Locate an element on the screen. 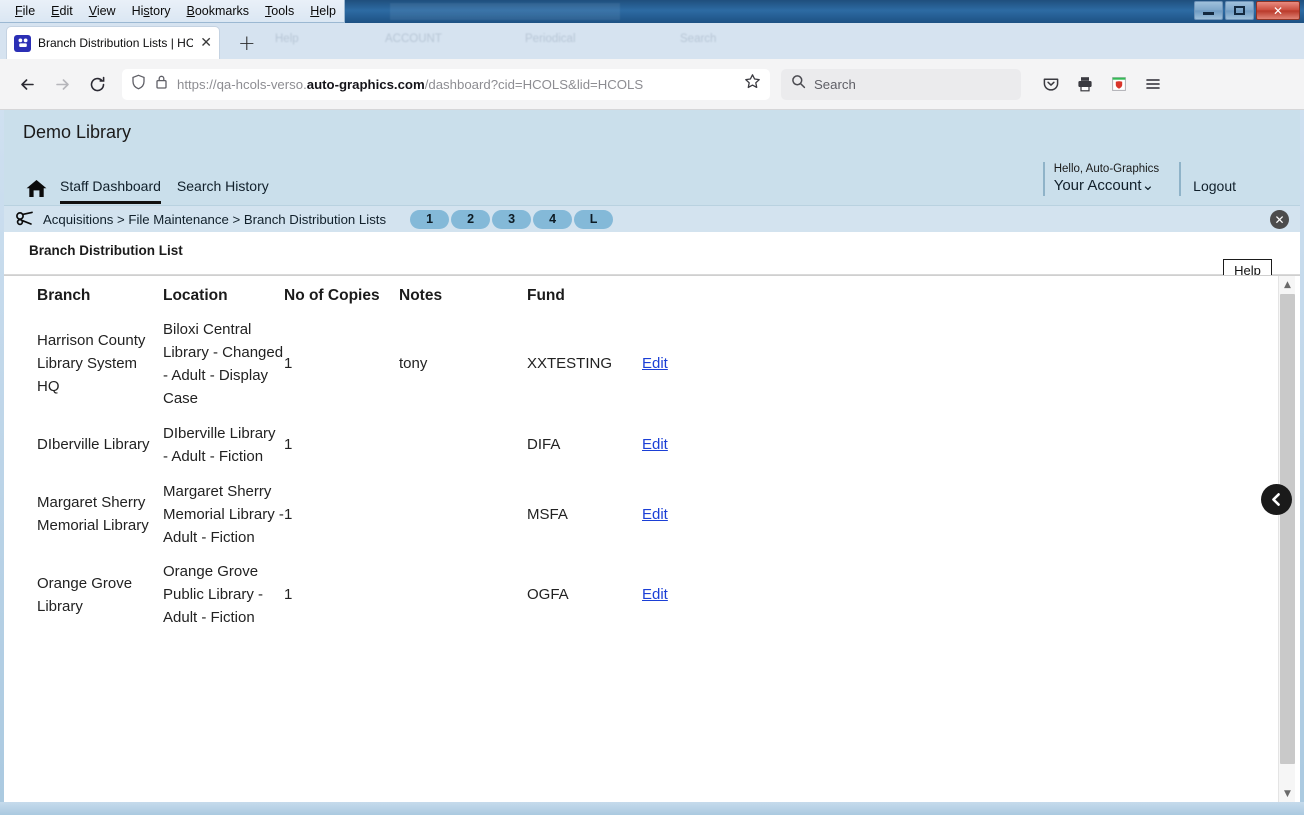 The image size is (1304, 815). your-account-menu: Your Account⌄ is located at coordinates (1106, 186).